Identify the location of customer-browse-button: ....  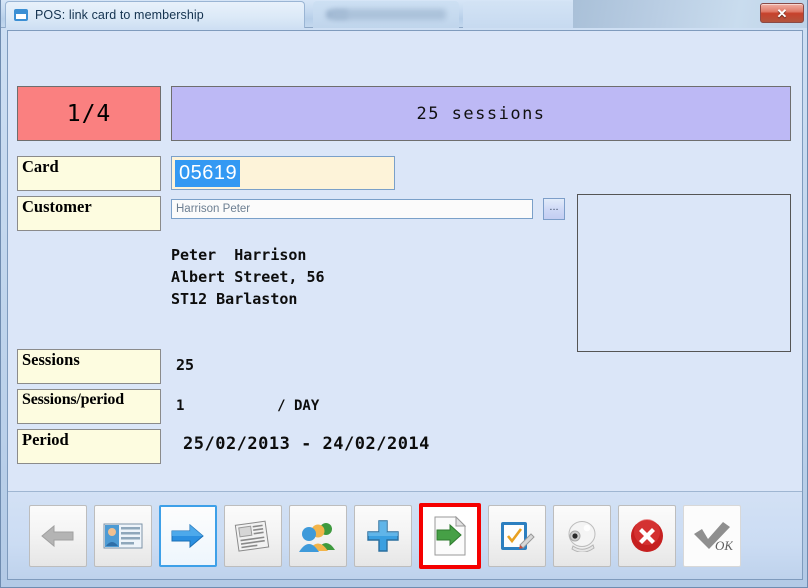
(554, 209).